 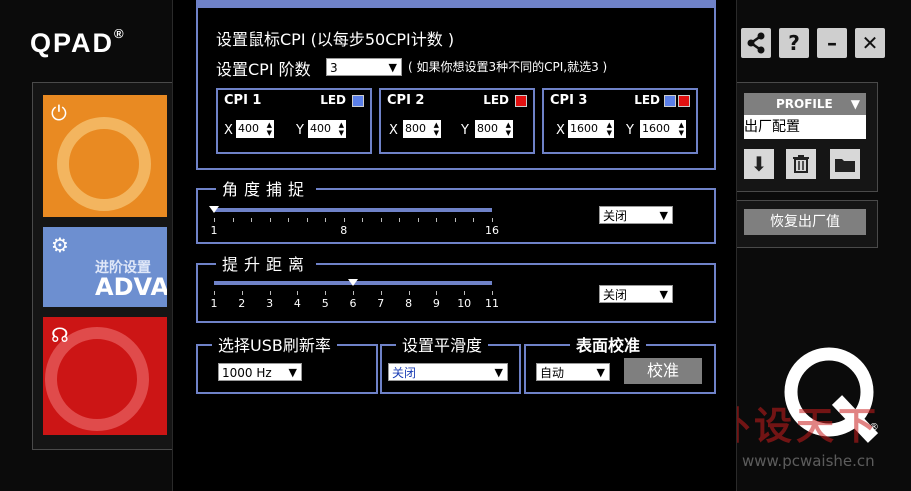 What do you see at coordinates (845, 164) in the screenshot?
I see `open-profile-button` at bounding box center [845, 164].